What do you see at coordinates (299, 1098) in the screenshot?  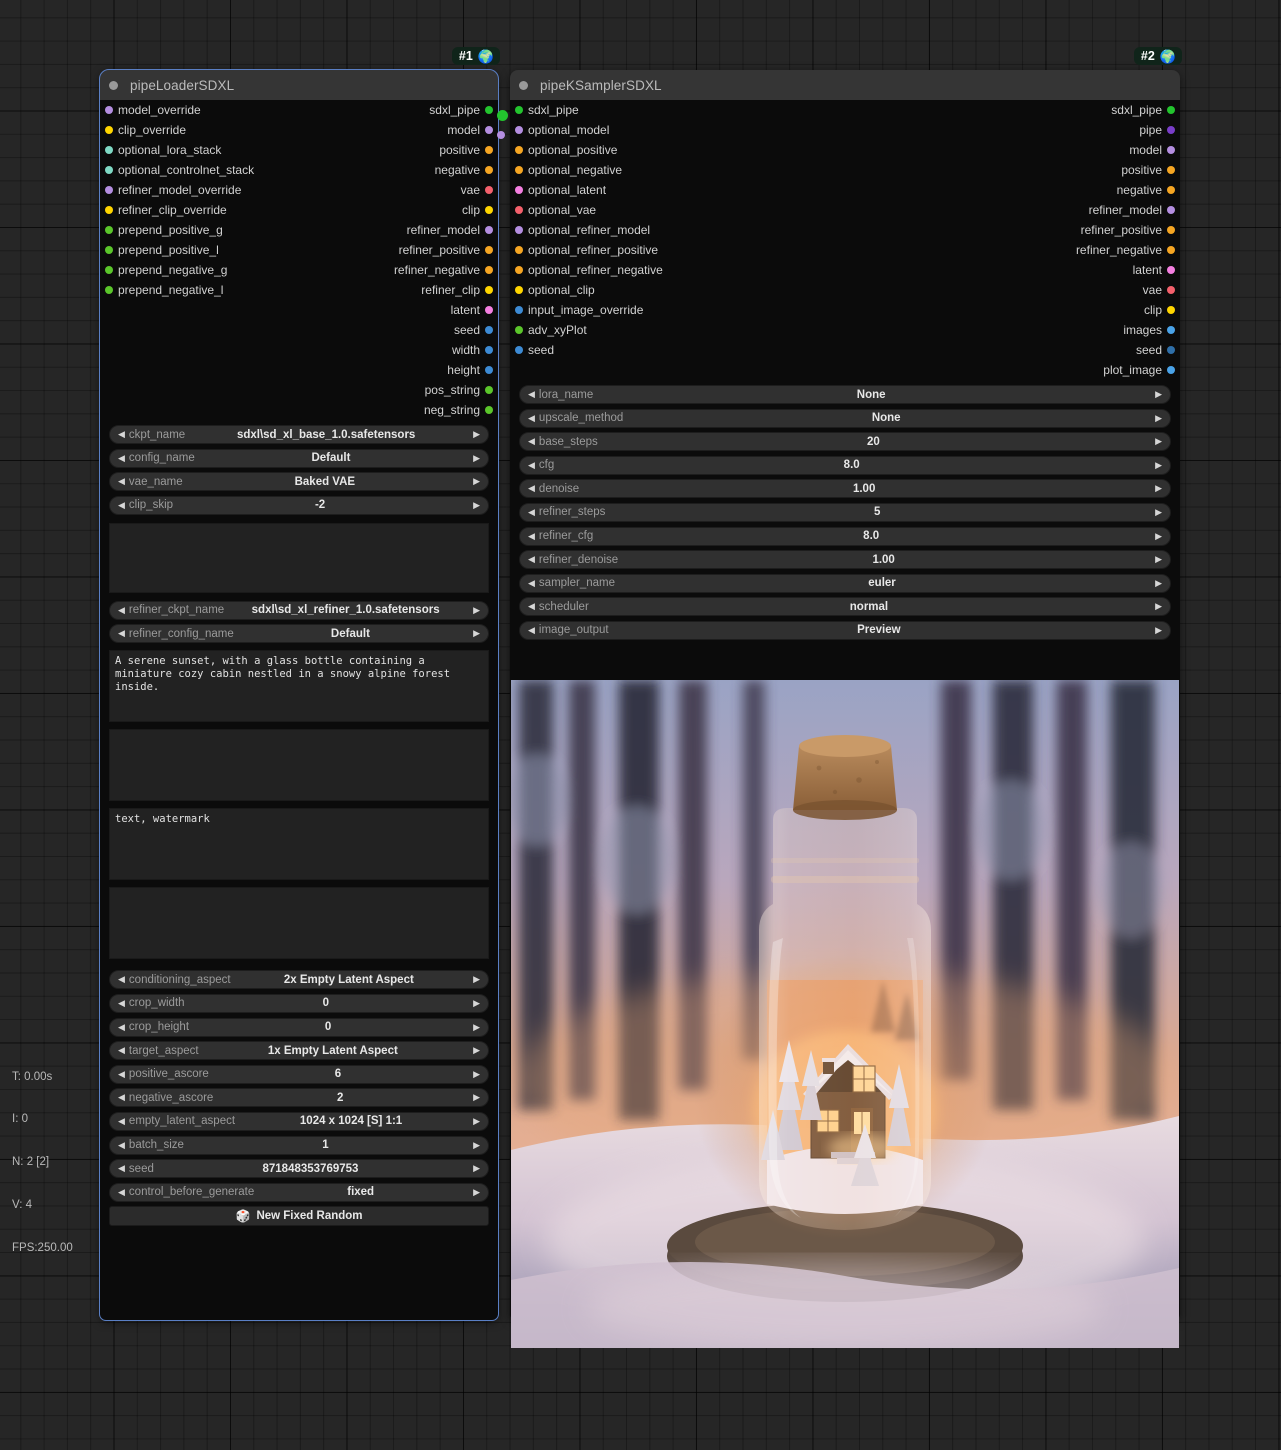 I see `widget-negative_ascore: ◀ negative_ascore 2 ▶` at bounding box center [299, 1098].